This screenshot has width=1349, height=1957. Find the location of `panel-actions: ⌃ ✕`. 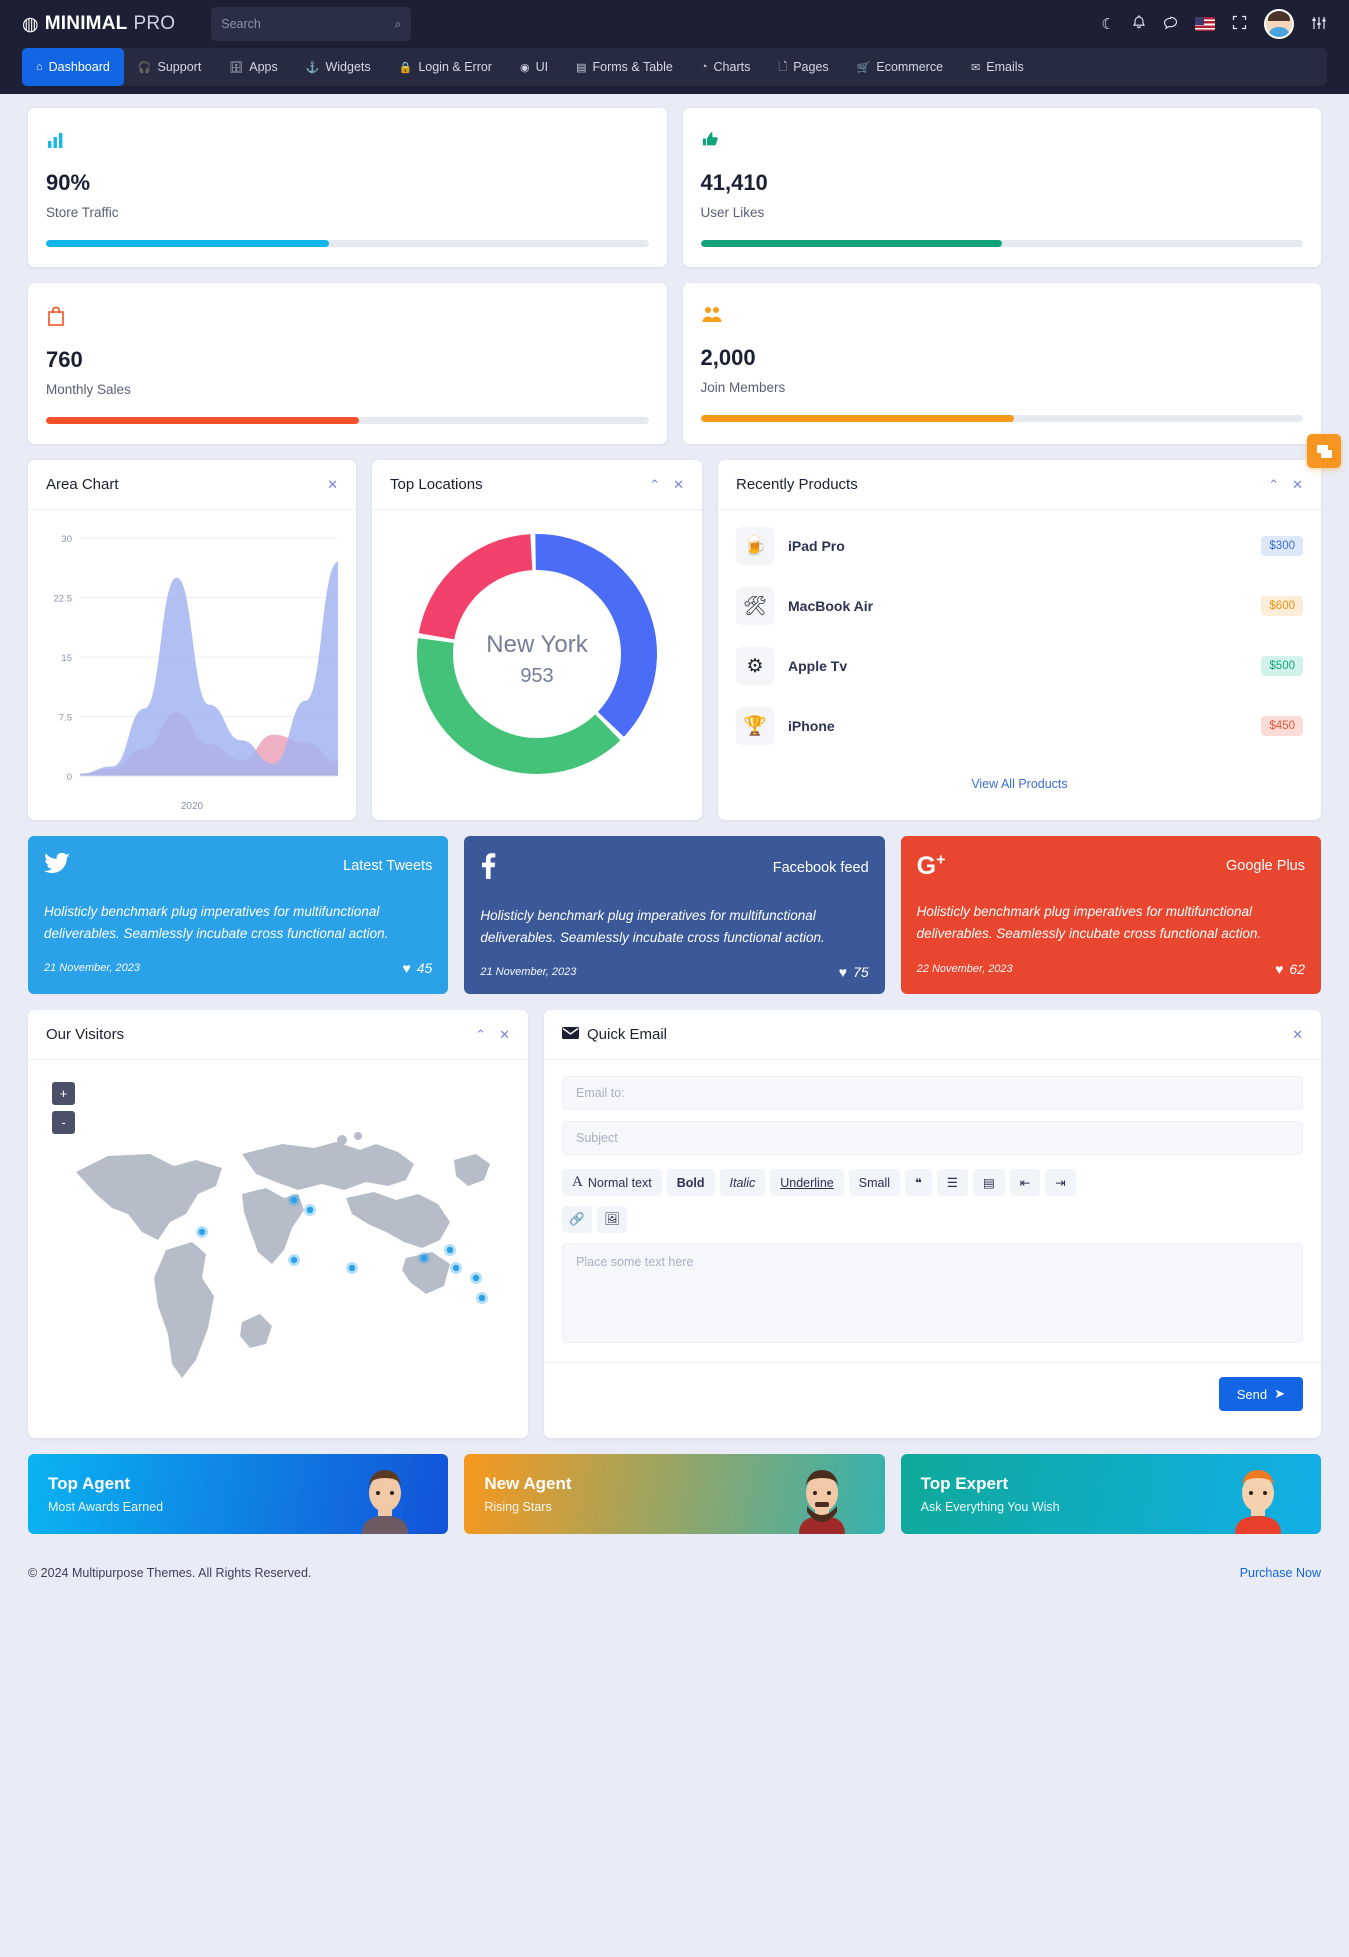

panel-actions: ⌃ ✕ is located at coordinates (666, 485).